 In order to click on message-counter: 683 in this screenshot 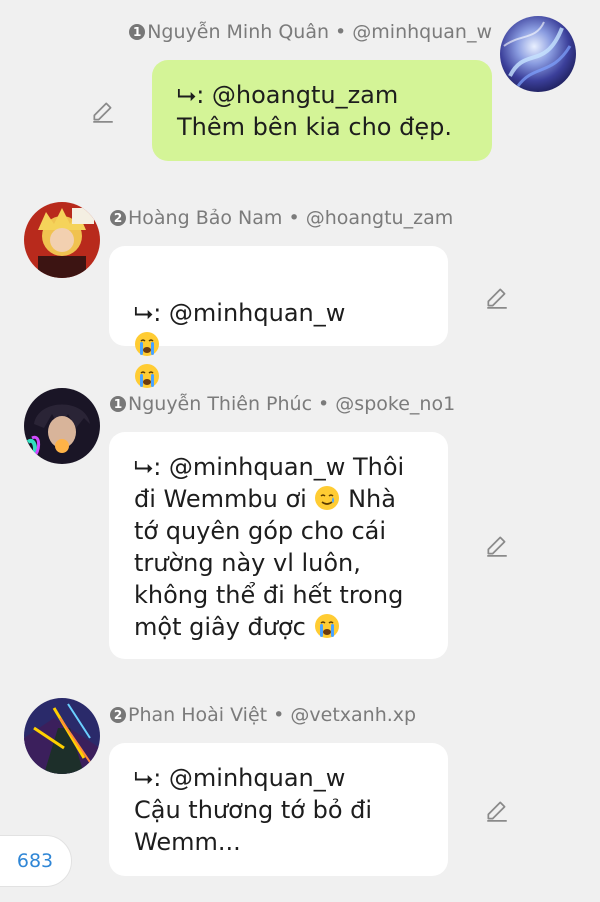, I will do `click(36, 861)`.